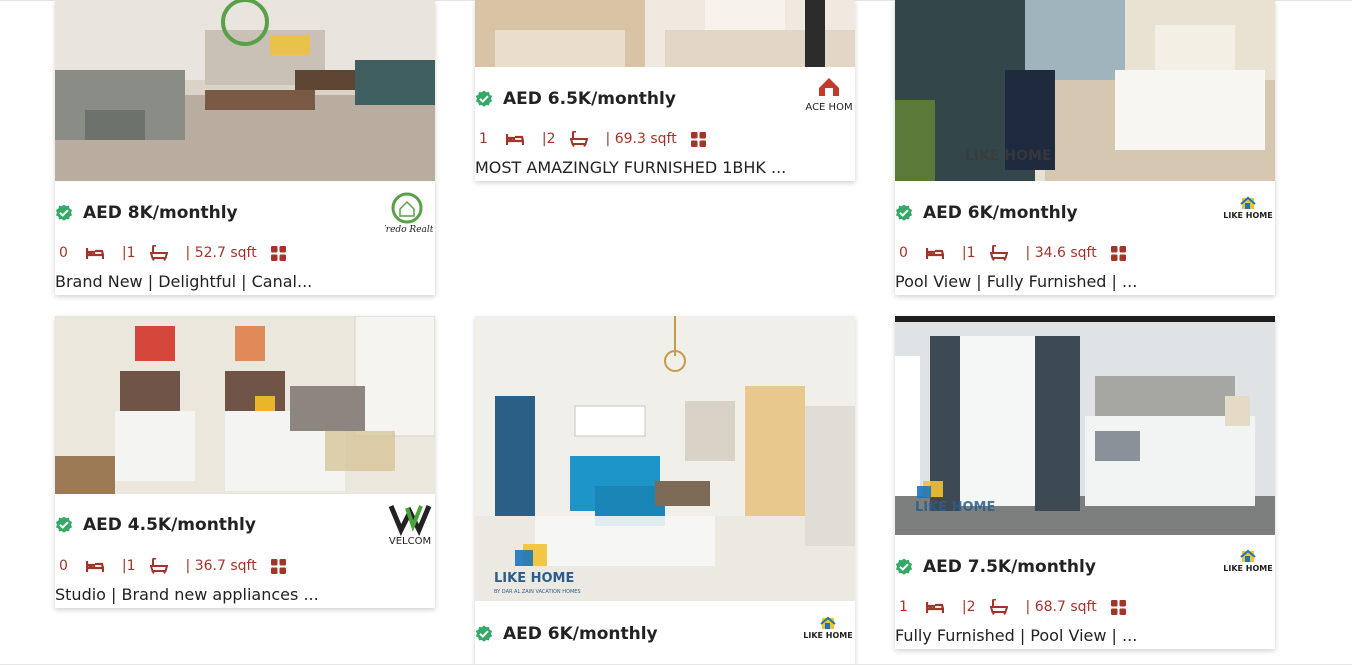 The image size is (1352, 665). I want to click on specs-row: 1 |2 | 69.3 sqft, so click(601, 139).